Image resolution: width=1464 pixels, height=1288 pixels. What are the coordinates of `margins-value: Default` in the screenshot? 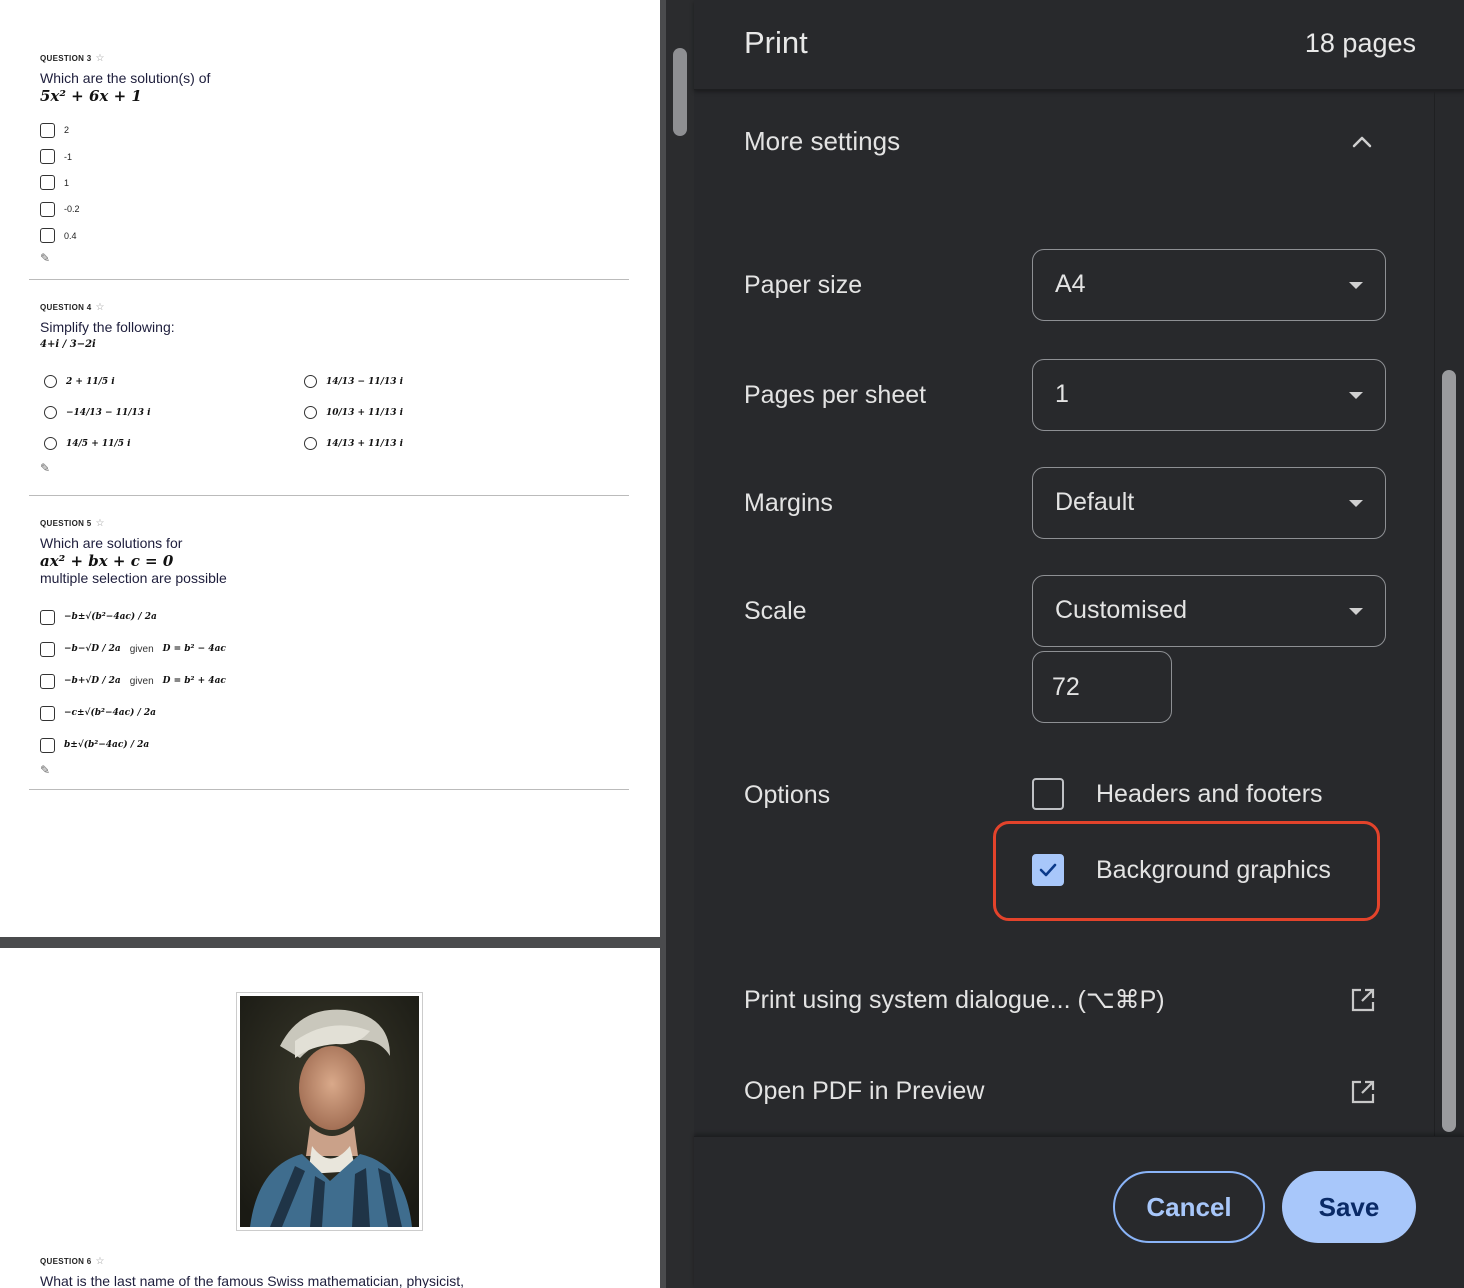 It's located at (1095, 502).